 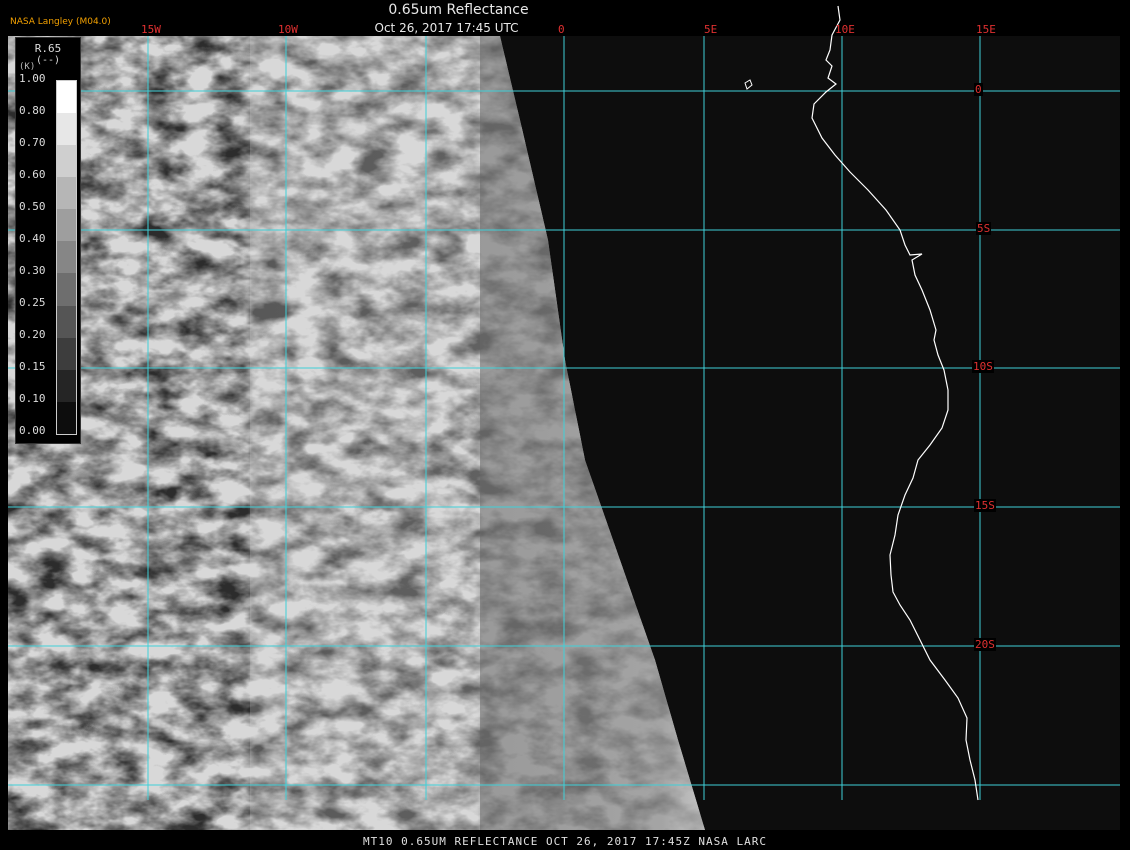 I want to click on lon-label-10e: 10E, so click(x=845, y=29).